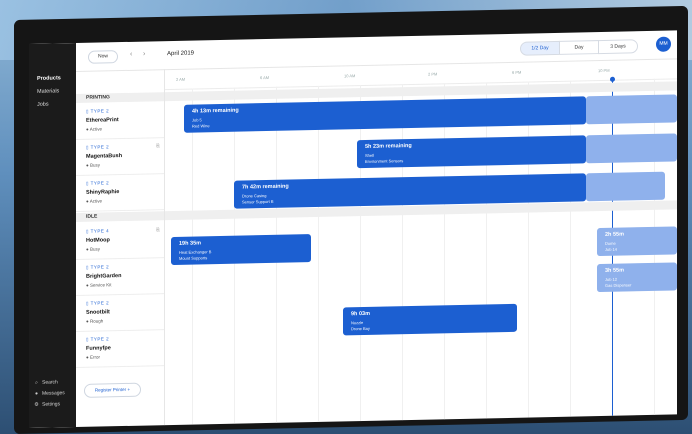 This screenshot has width=692, height=434. Describe the element at coordinates (46, 382) in the screenshot. I see `sidebar-item-search: ⌕ Search` at that location.